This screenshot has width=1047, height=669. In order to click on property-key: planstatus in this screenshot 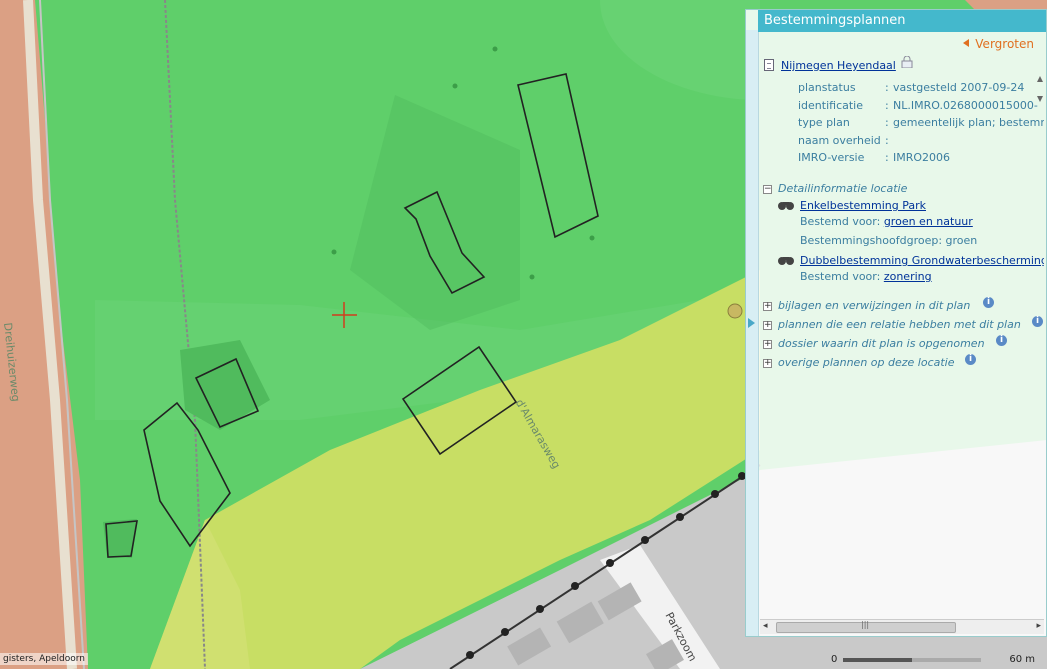, I will do `click(827, 87)`.